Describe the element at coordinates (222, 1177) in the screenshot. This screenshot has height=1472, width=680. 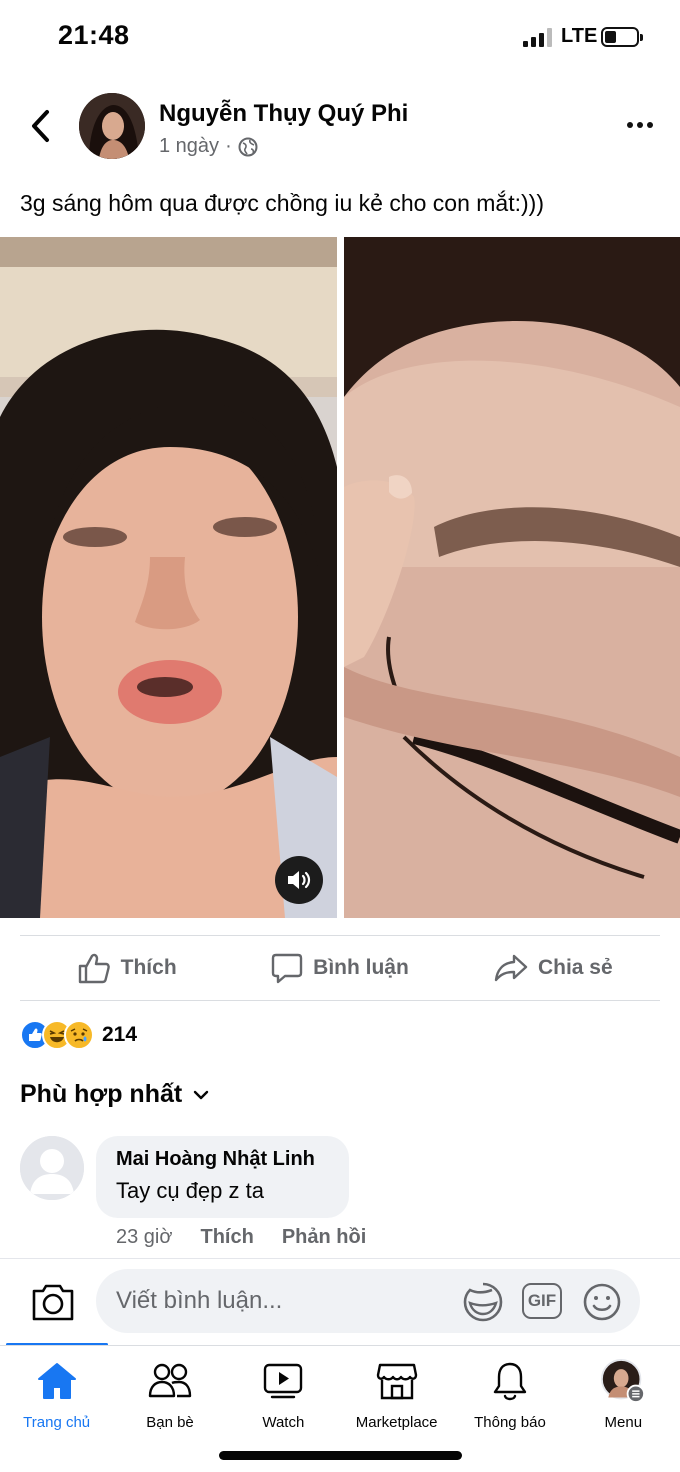
I see `comment-bubble: Mai Hoàng Nhật Linh Tay cụ đẹp z ta` at that location.